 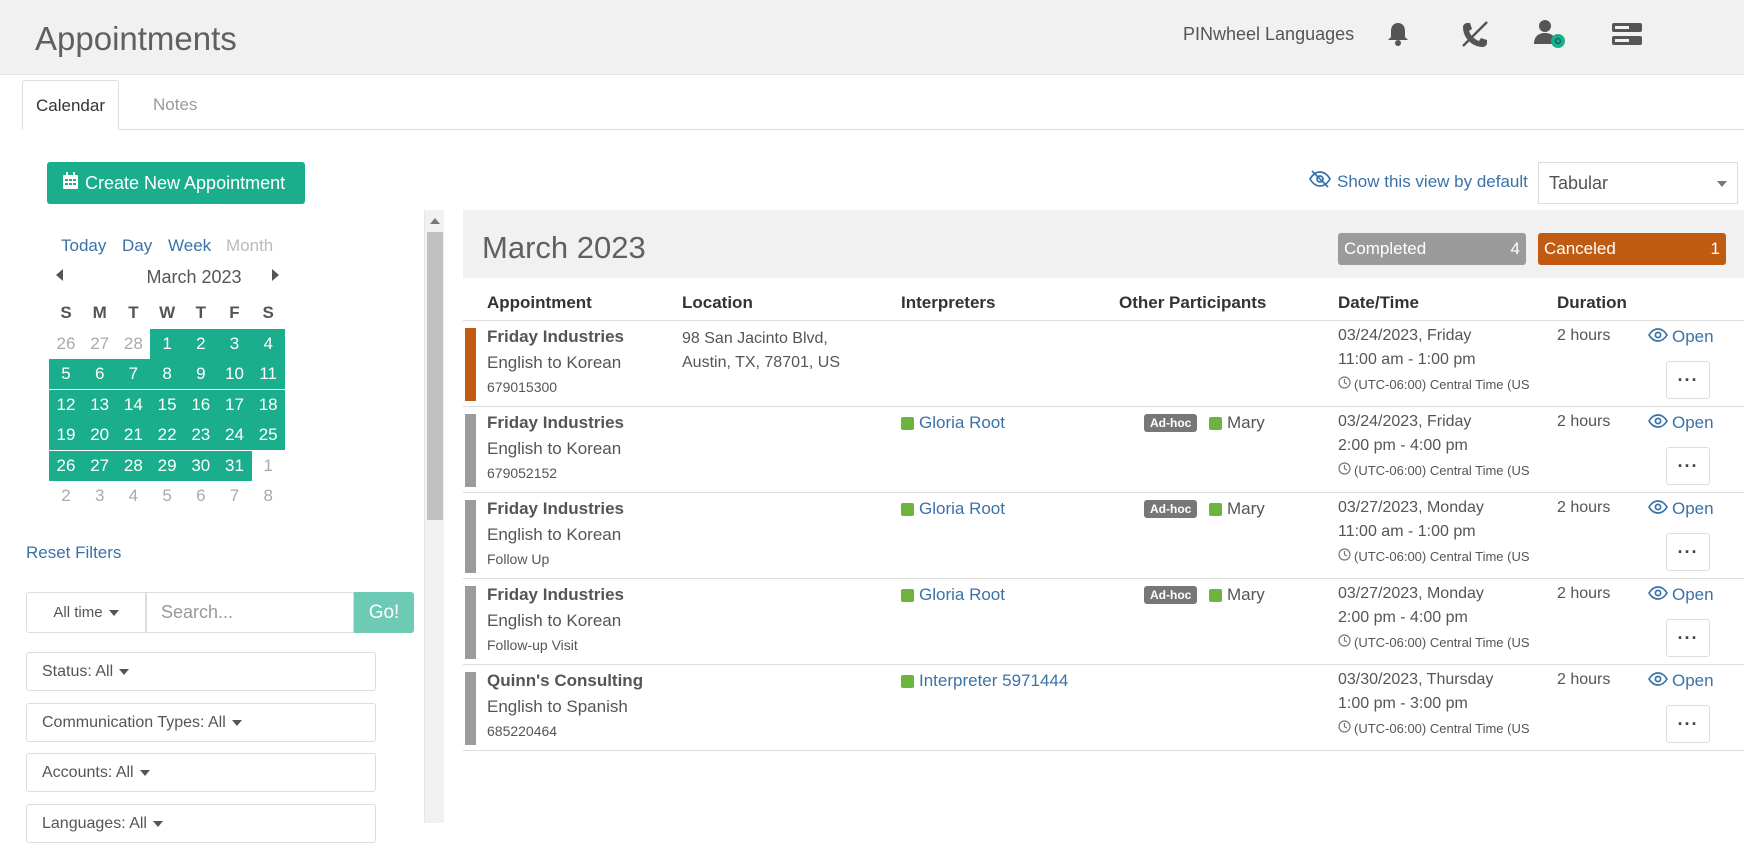 I want to click on appointment-language: English to Korean, so click(x=554, y=362).